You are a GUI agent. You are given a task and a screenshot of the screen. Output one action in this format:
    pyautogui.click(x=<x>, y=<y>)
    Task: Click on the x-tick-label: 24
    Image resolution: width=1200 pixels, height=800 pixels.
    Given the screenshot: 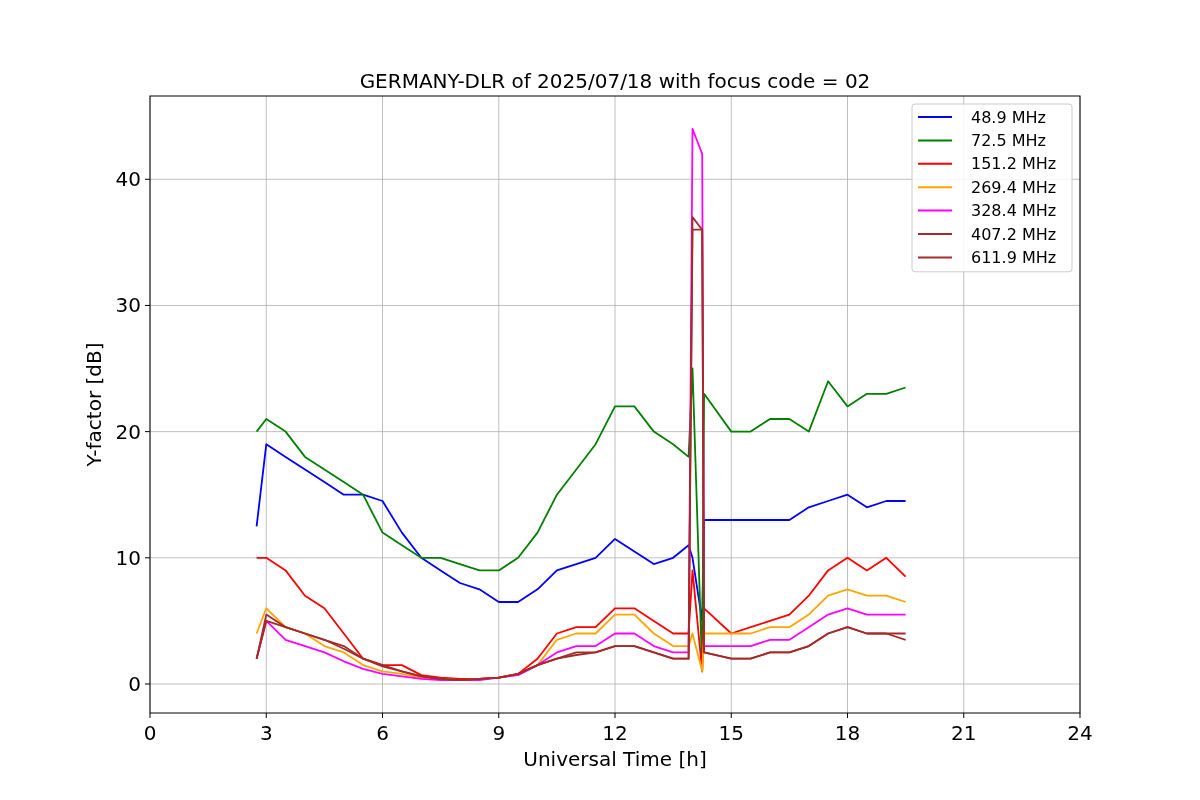 What is the action you would take?
    pyautogui.click(x=1080, y=733)
    